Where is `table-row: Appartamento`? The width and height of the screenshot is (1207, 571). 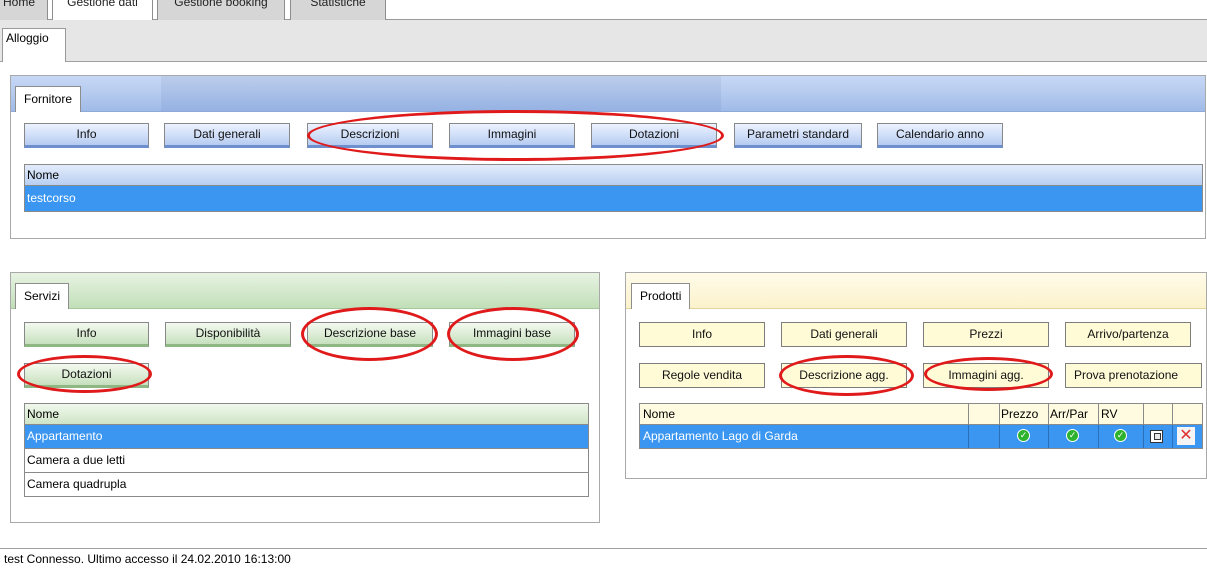 table-row: Appartamento is located at coordinates (306, 437).